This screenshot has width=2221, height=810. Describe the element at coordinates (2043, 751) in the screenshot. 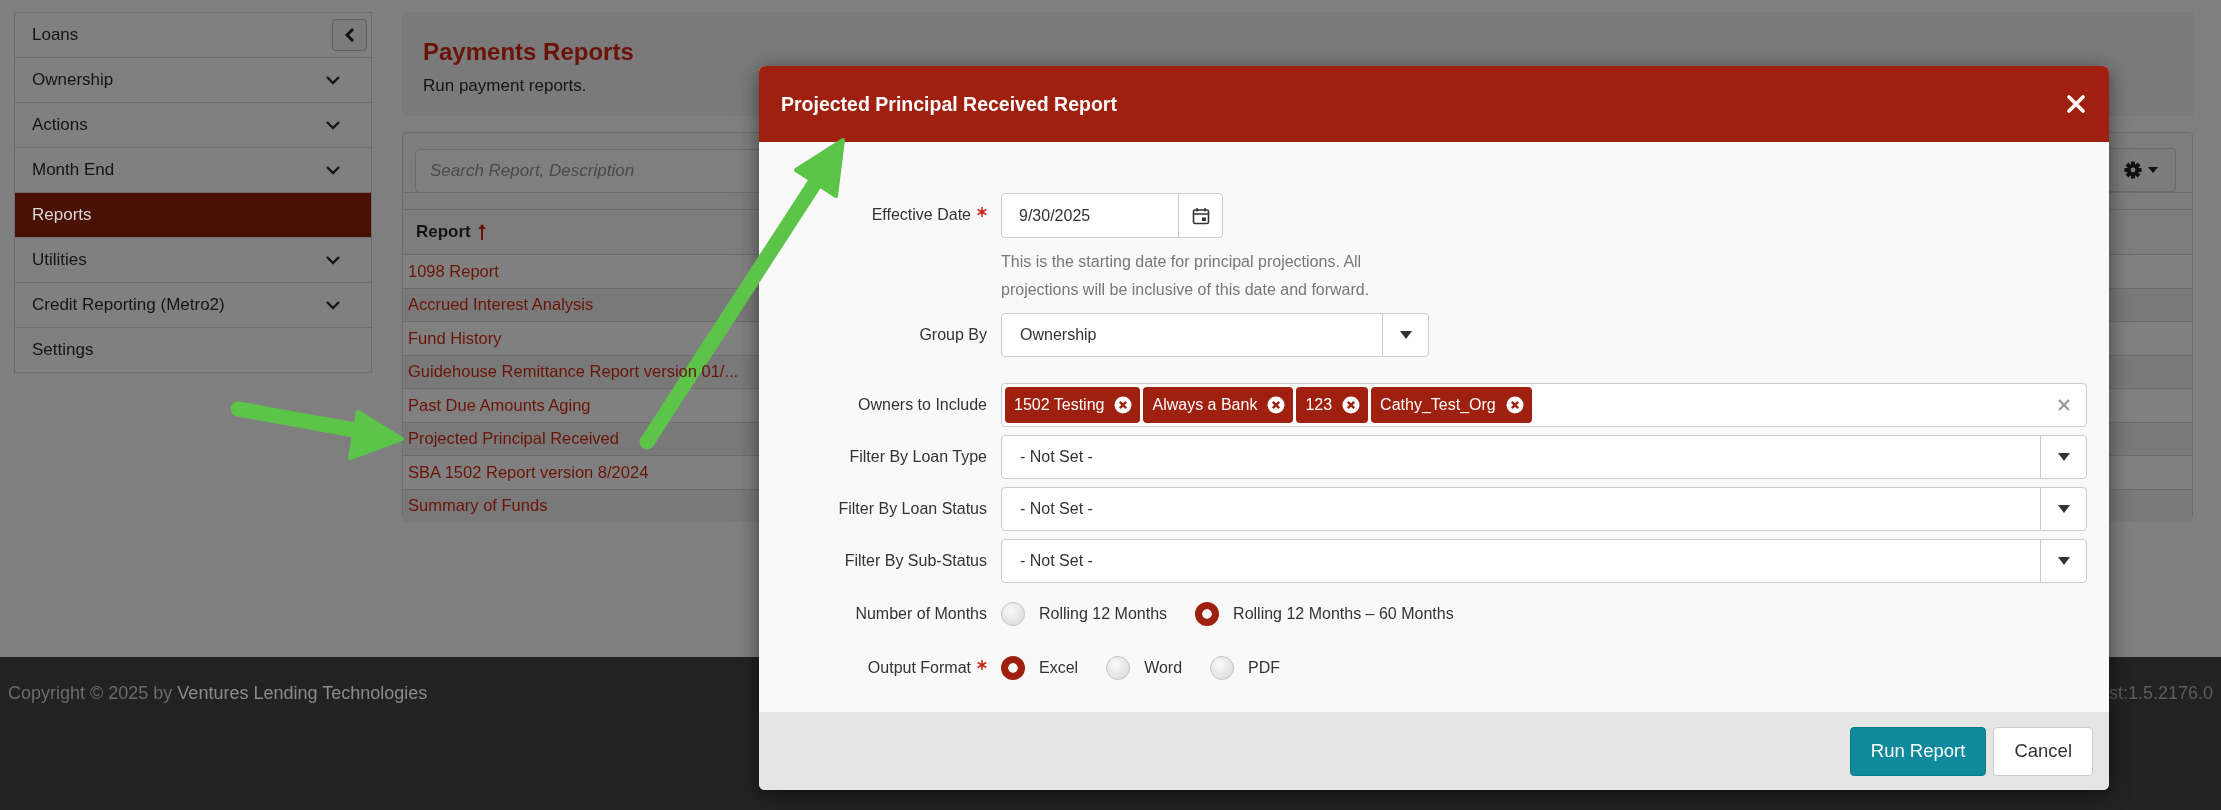

I see `cancel-button: Cancel` at that location.